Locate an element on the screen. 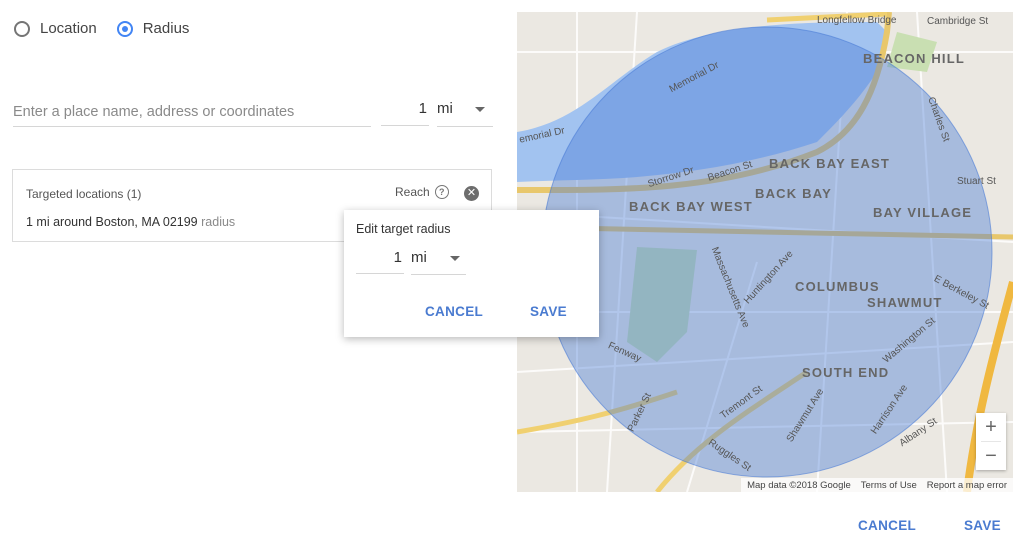 This screenshot has height=544, width=1026. popup-radius-unit-value: mi is located at coordinates (419, 257).